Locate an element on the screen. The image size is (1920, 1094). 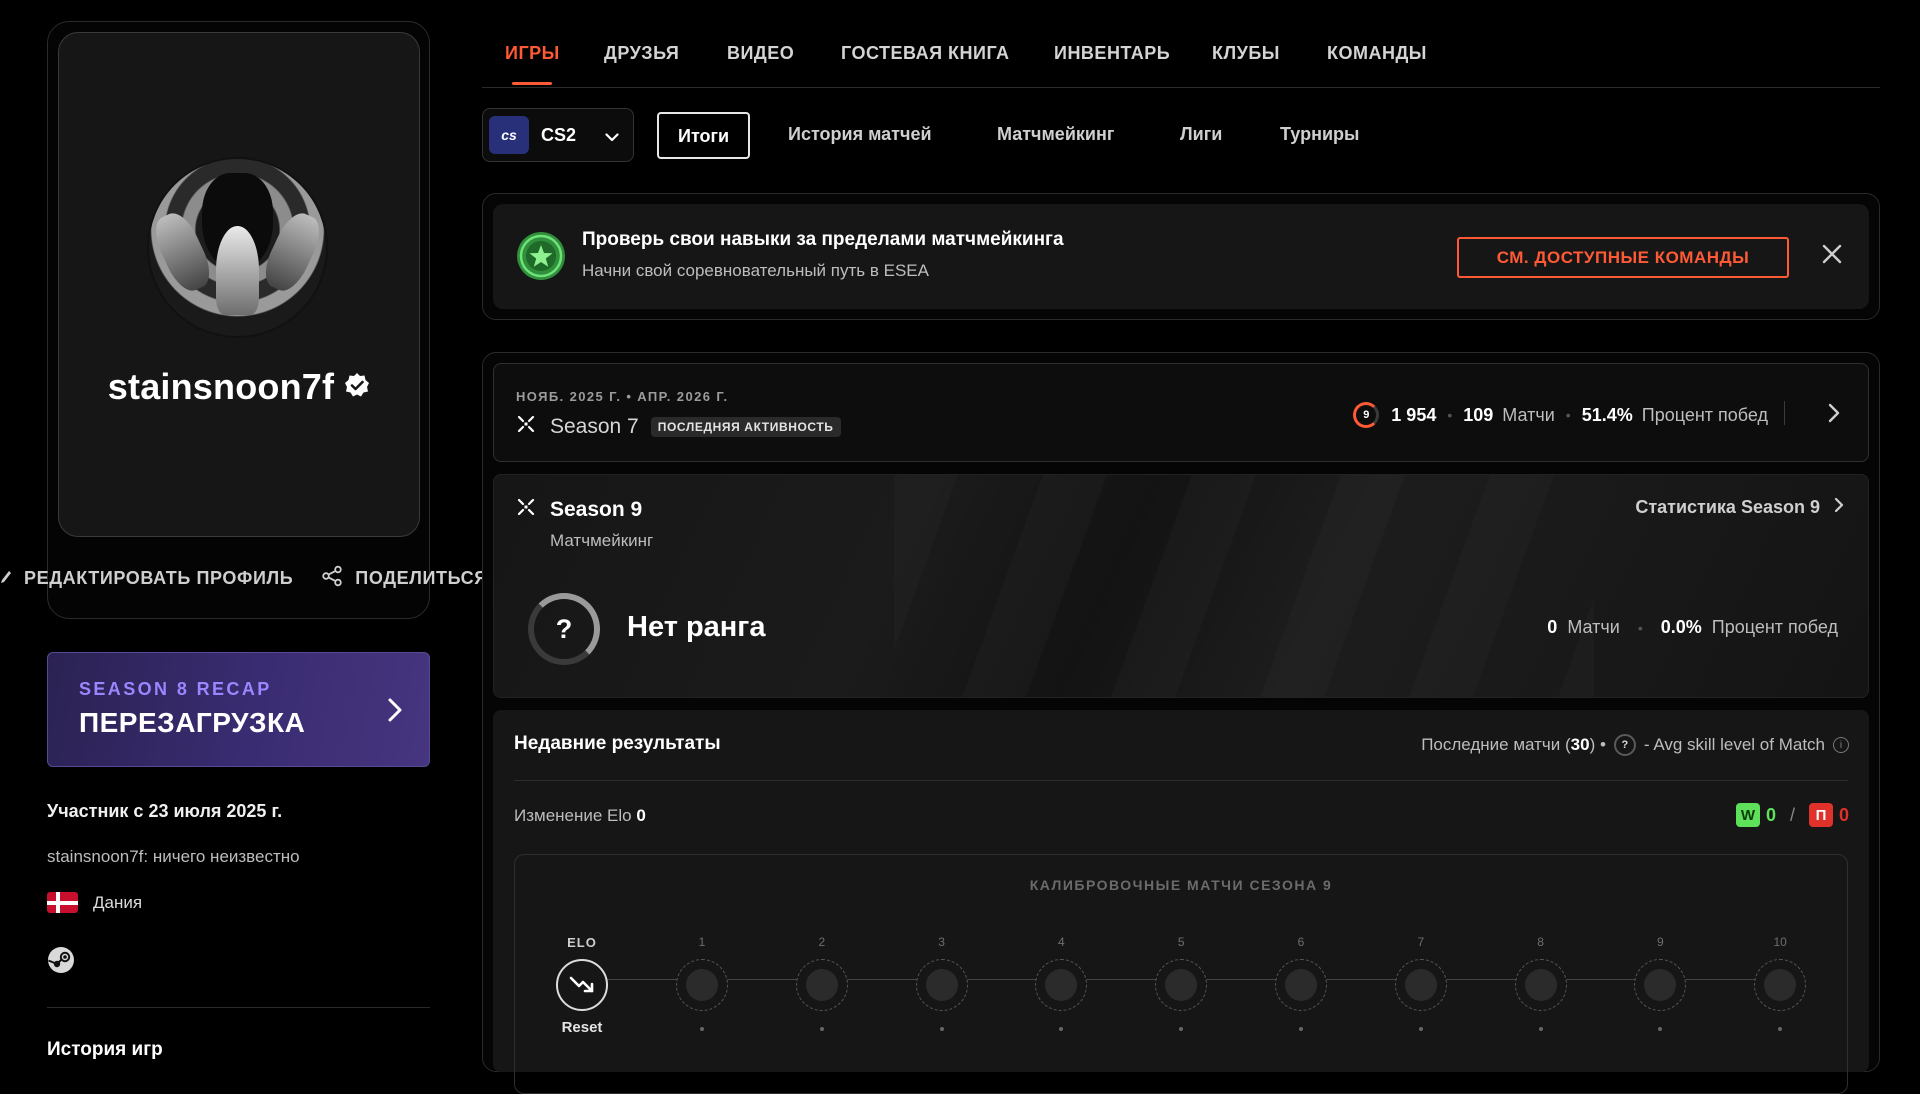
season-7-elo: 1 954 is located at coordinates (1414, 414).